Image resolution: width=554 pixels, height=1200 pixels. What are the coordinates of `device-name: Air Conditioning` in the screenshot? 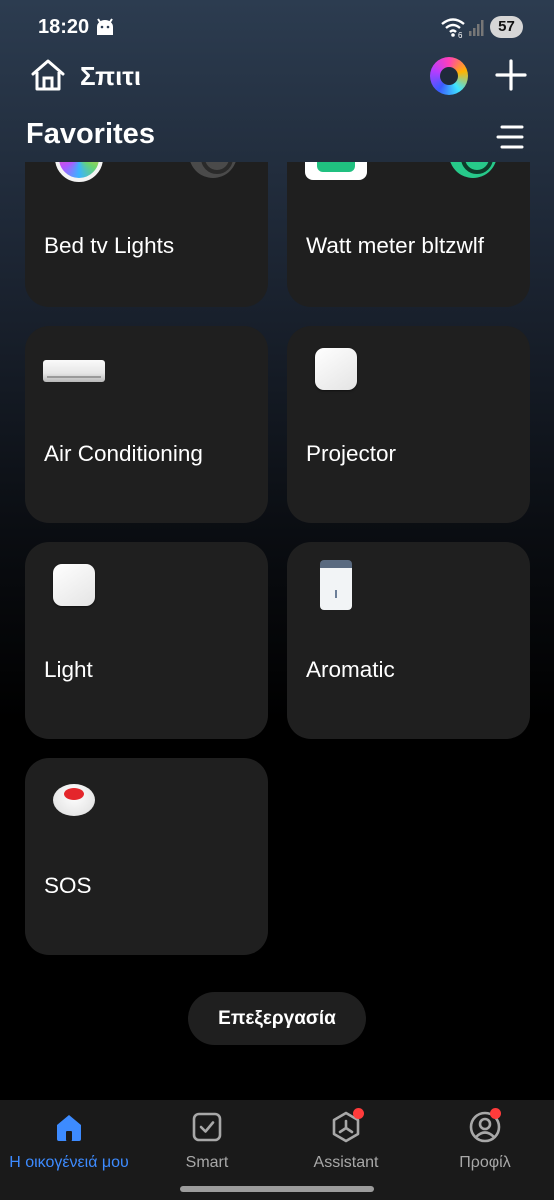 It's located at (123, 453).